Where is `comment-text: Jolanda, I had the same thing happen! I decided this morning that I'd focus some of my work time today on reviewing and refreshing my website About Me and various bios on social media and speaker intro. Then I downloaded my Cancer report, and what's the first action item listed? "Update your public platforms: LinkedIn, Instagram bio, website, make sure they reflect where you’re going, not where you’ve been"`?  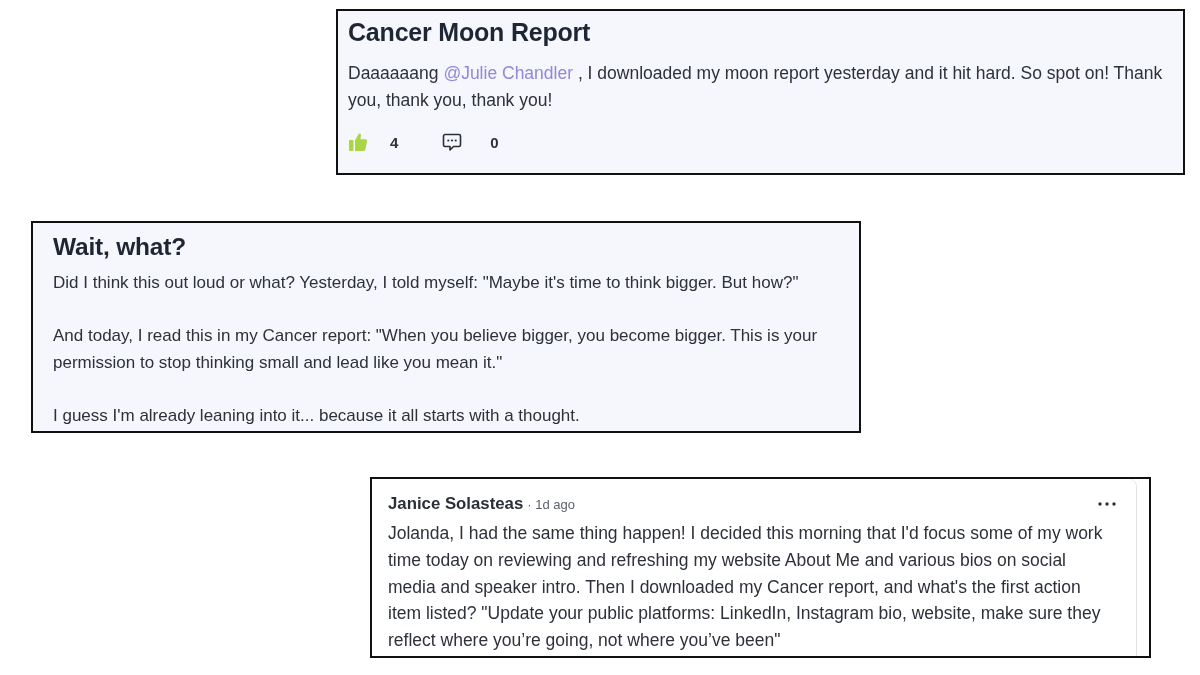
comment-text: Jolanda, I had the same thing happen! I decided this morning that I'd focus some of my work time today on reviewing and refreshing my website About Me and various bios on social media and speaker intro. Then I downloaded my Cancer report, and what's the first action item listed? "Update your public platforms: LinkedIn, Instagram bio, website, make sure they reflect where you’re going, not where you’ve been" is located at coordinates (746, 587).